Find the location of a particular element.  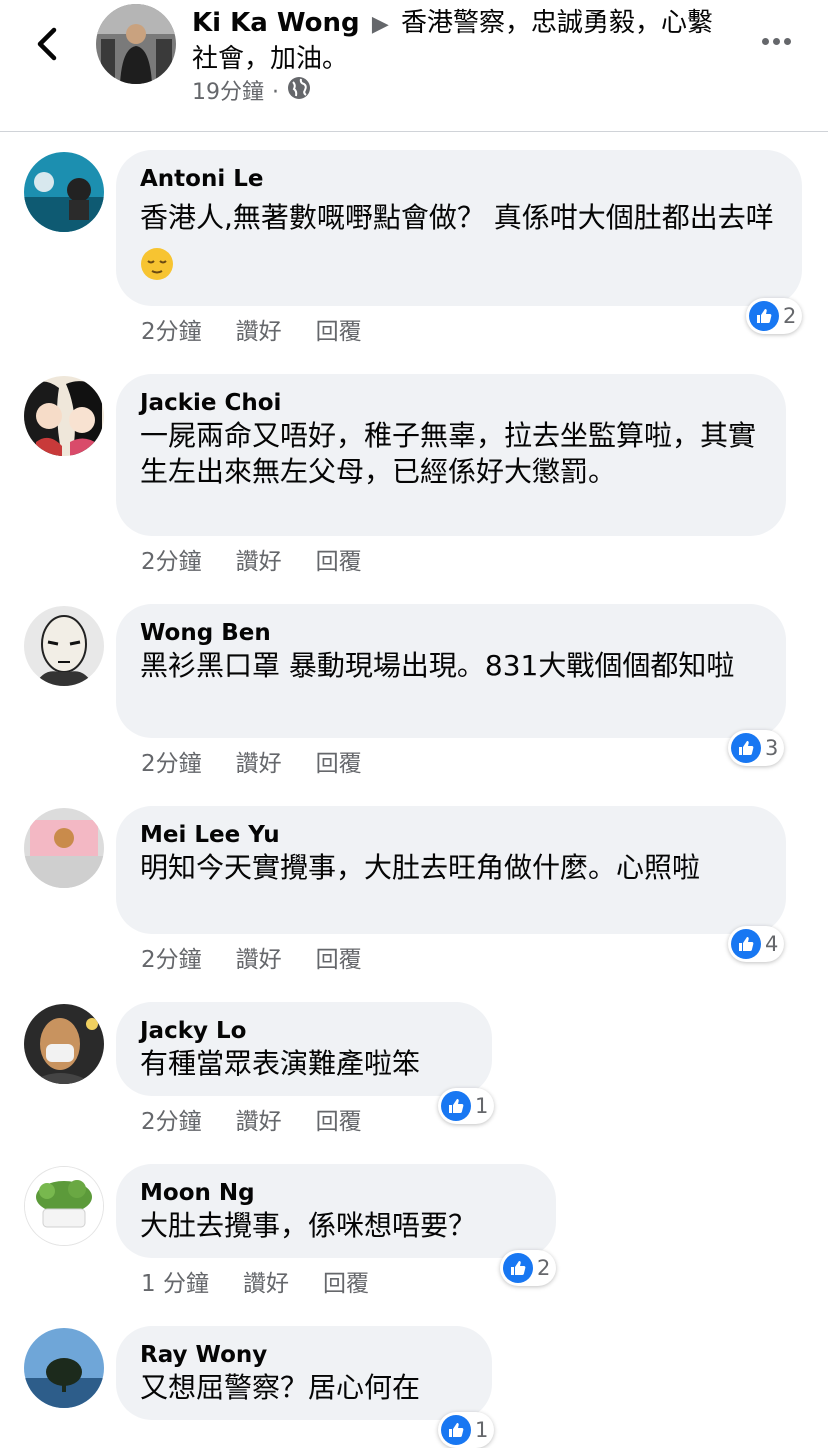

commenter-name: Jacky Lo is located at coordinates (304, 1031).